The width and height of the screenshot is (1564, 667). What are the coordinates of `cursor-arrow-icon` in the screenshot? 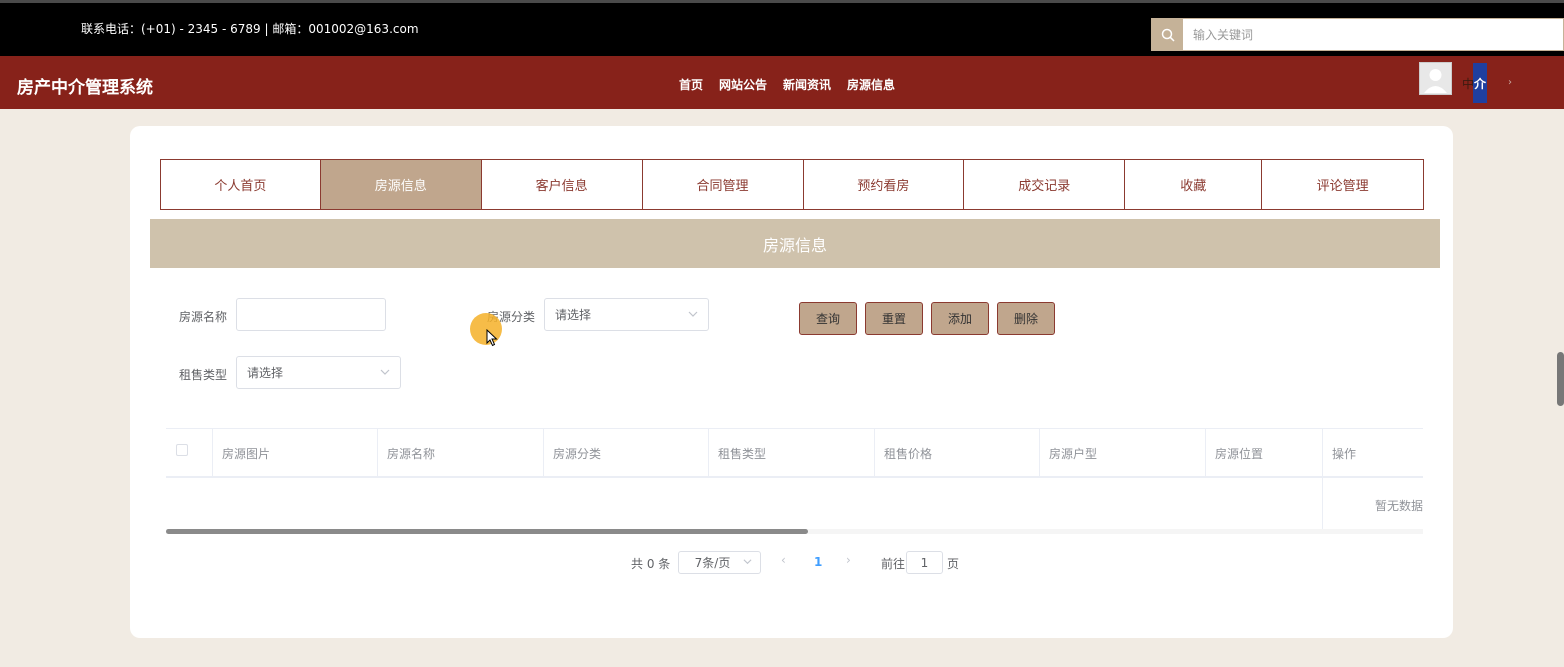 It's located at (492, 339).